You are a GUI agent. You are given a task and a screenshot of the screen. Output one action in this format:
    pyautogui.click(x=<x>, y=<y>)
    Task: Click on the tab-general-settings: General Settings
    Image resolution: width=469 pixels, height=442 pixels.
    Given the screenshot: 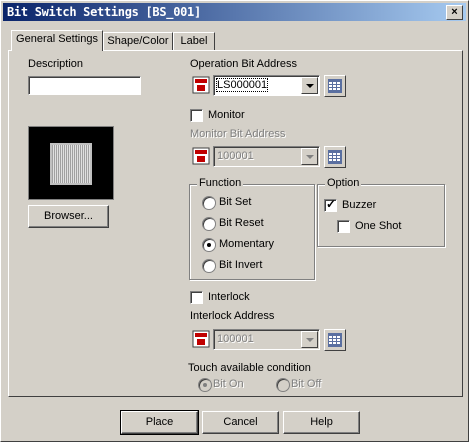 What is the action you would take?
    pyautogui.click(x=57, y=40)
    